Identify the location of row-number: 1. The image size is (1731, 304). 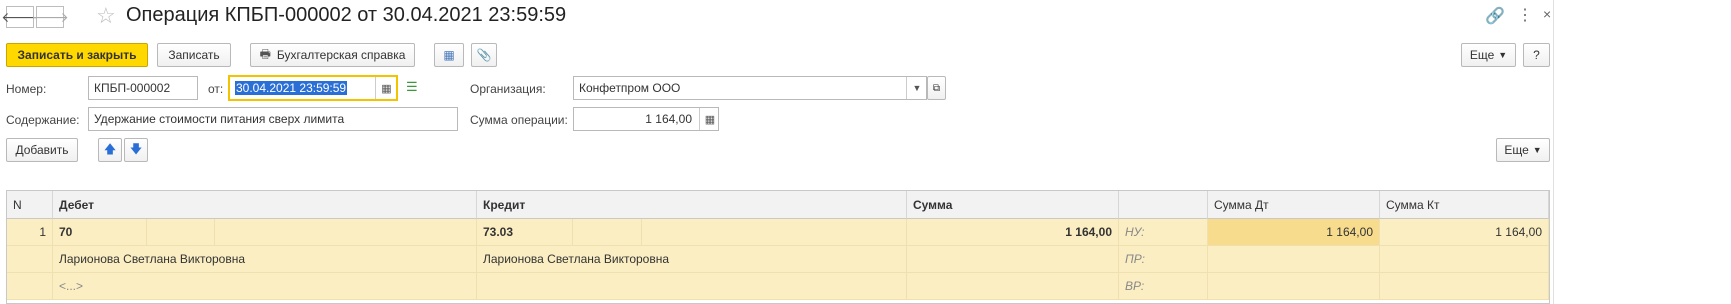
(30, 232).